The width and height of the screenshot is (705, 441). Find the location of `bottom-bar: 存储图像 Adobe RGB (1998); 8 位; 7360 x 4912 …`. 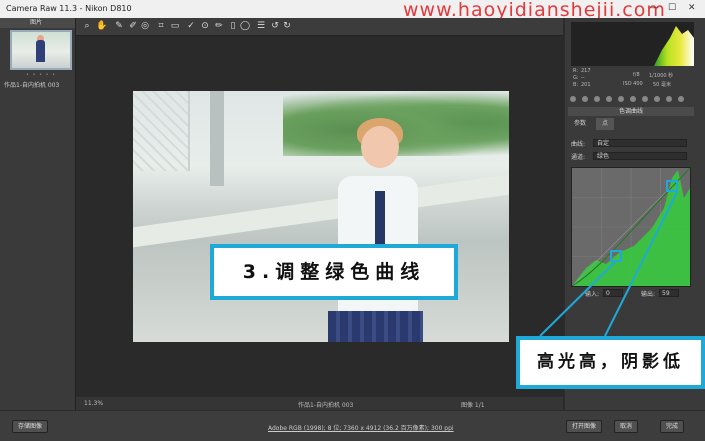

bottom-bar: 存储图像 Adobe RGB (1998); 8 位; 7360 x 4912 … is located at coordinates (352, 426).